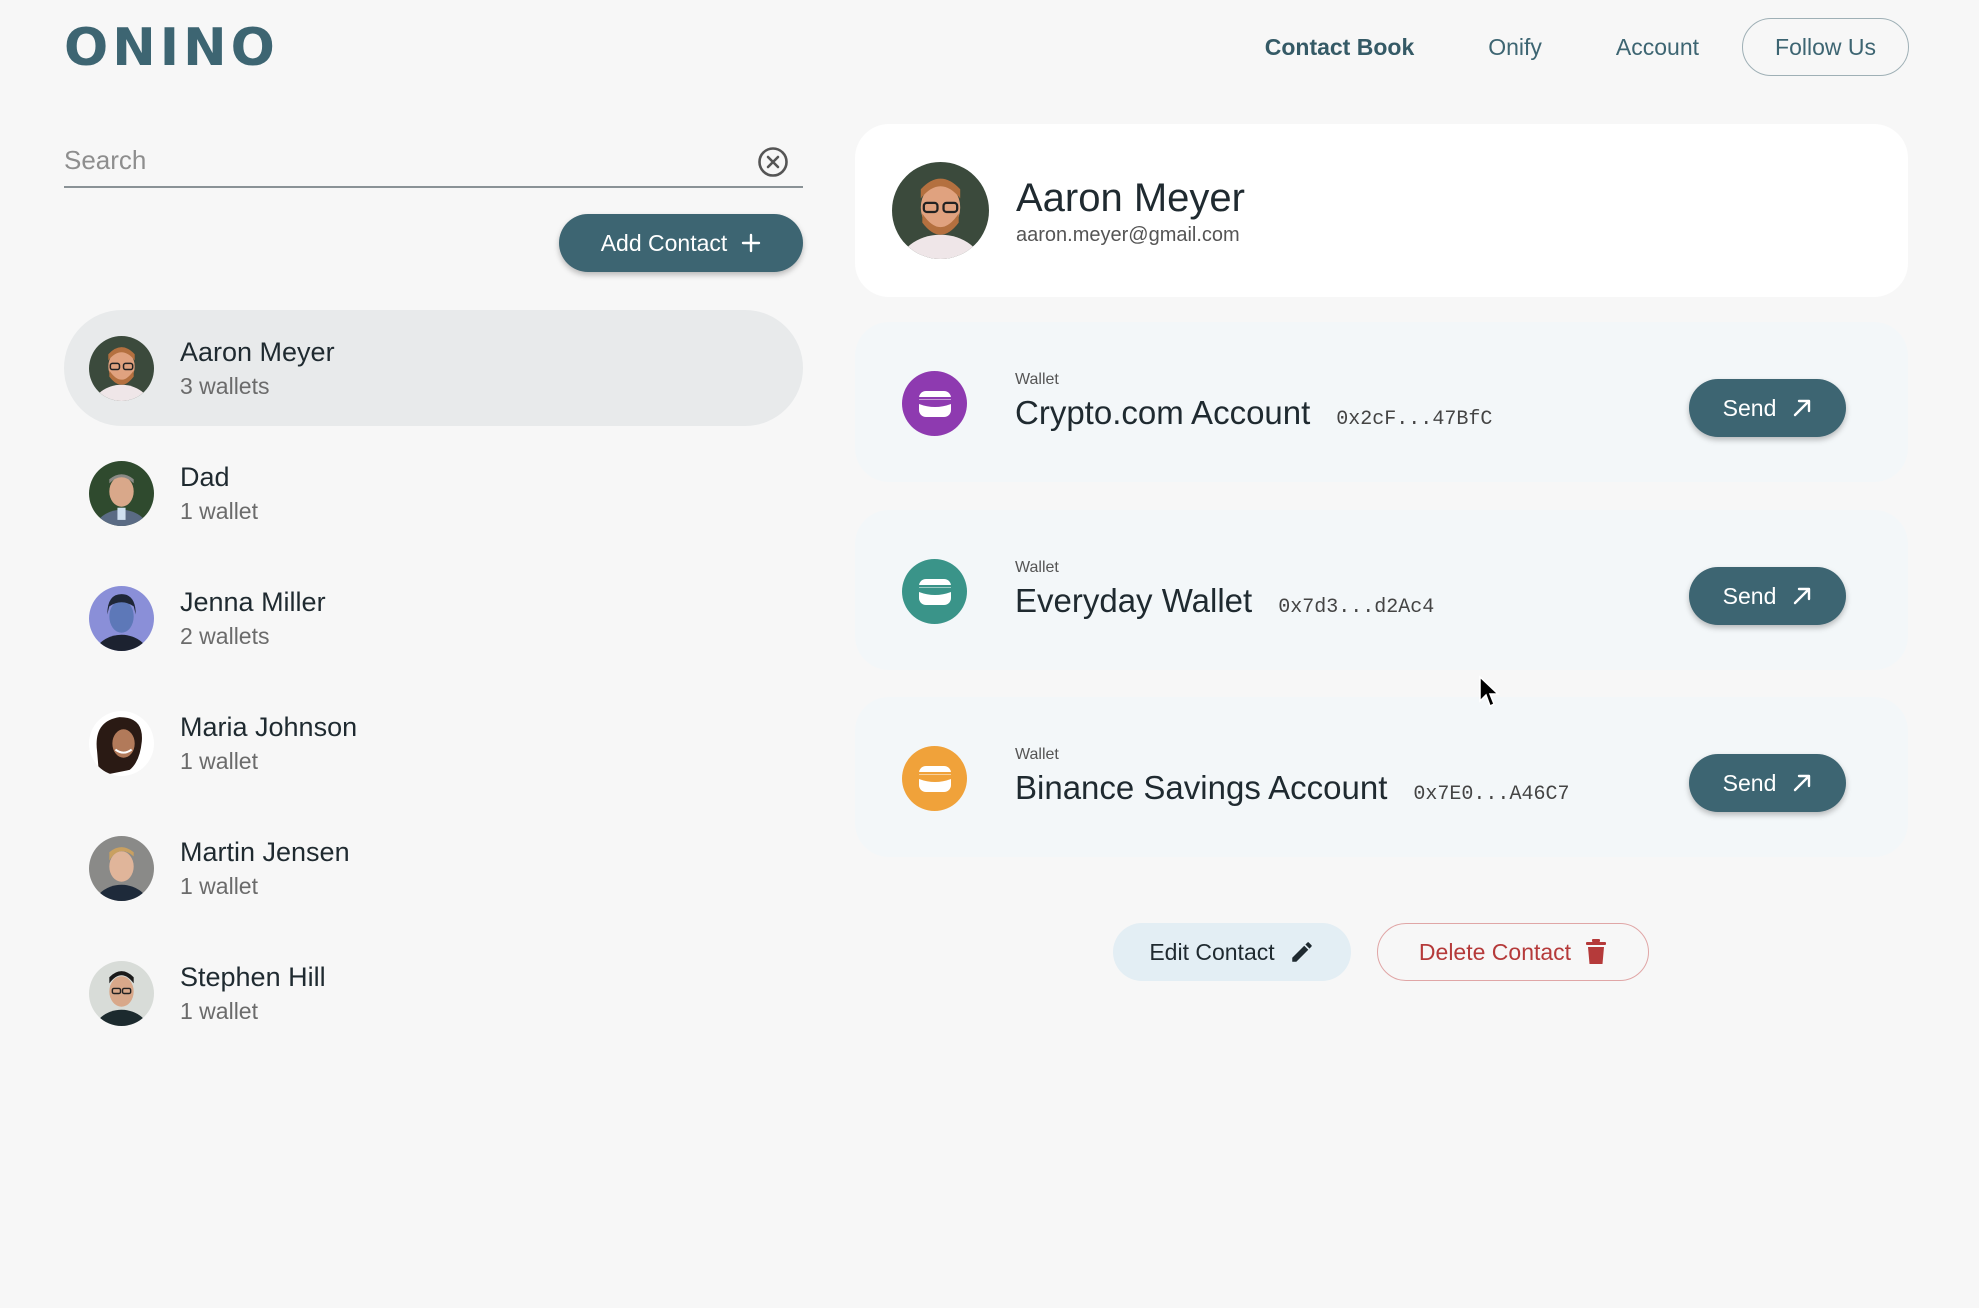 The width and height of the screenshot is (1979, 1308). I want to click on edit-contact-button: Edit Contact, so click(1232, 952).